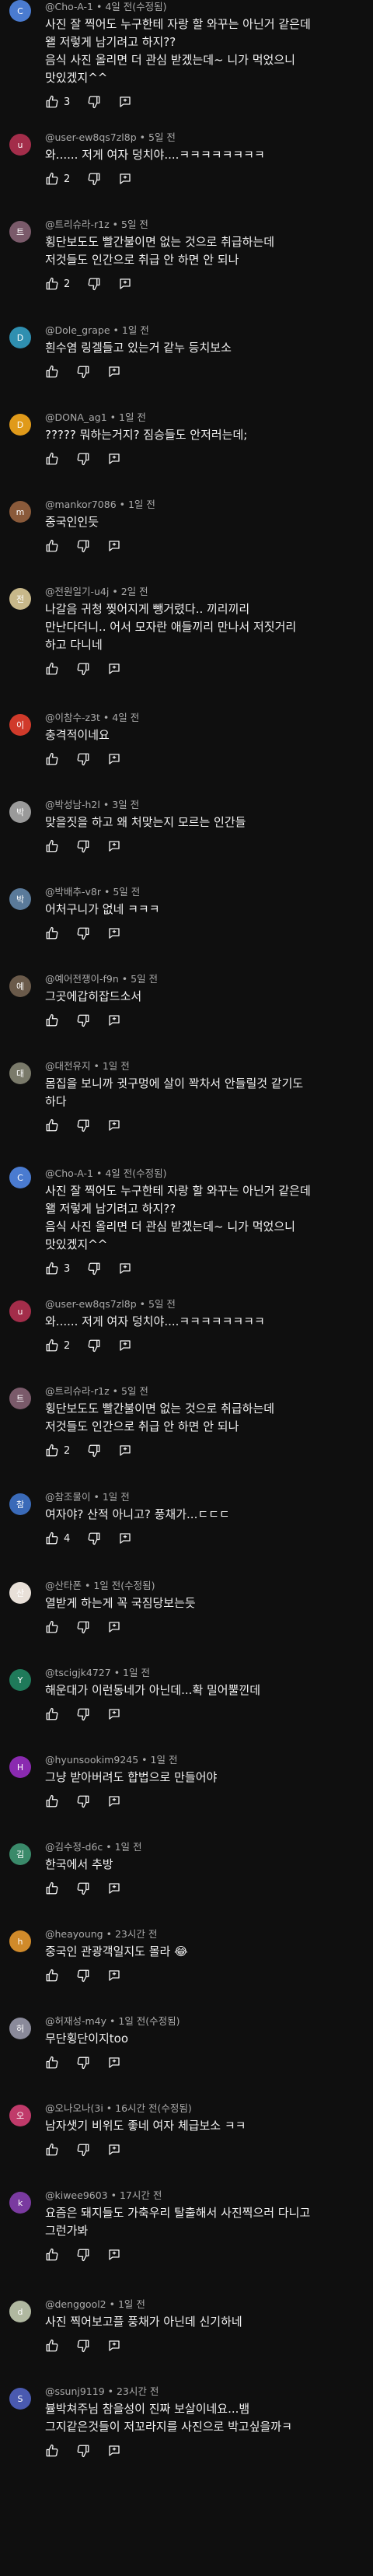 Image resolution: width=373 pixels, height=2576 pixels. What do you see at coordinates (125, 718) in the screenshot?
I see `comment-time: 4일 전` at bounding box center [125, 718].